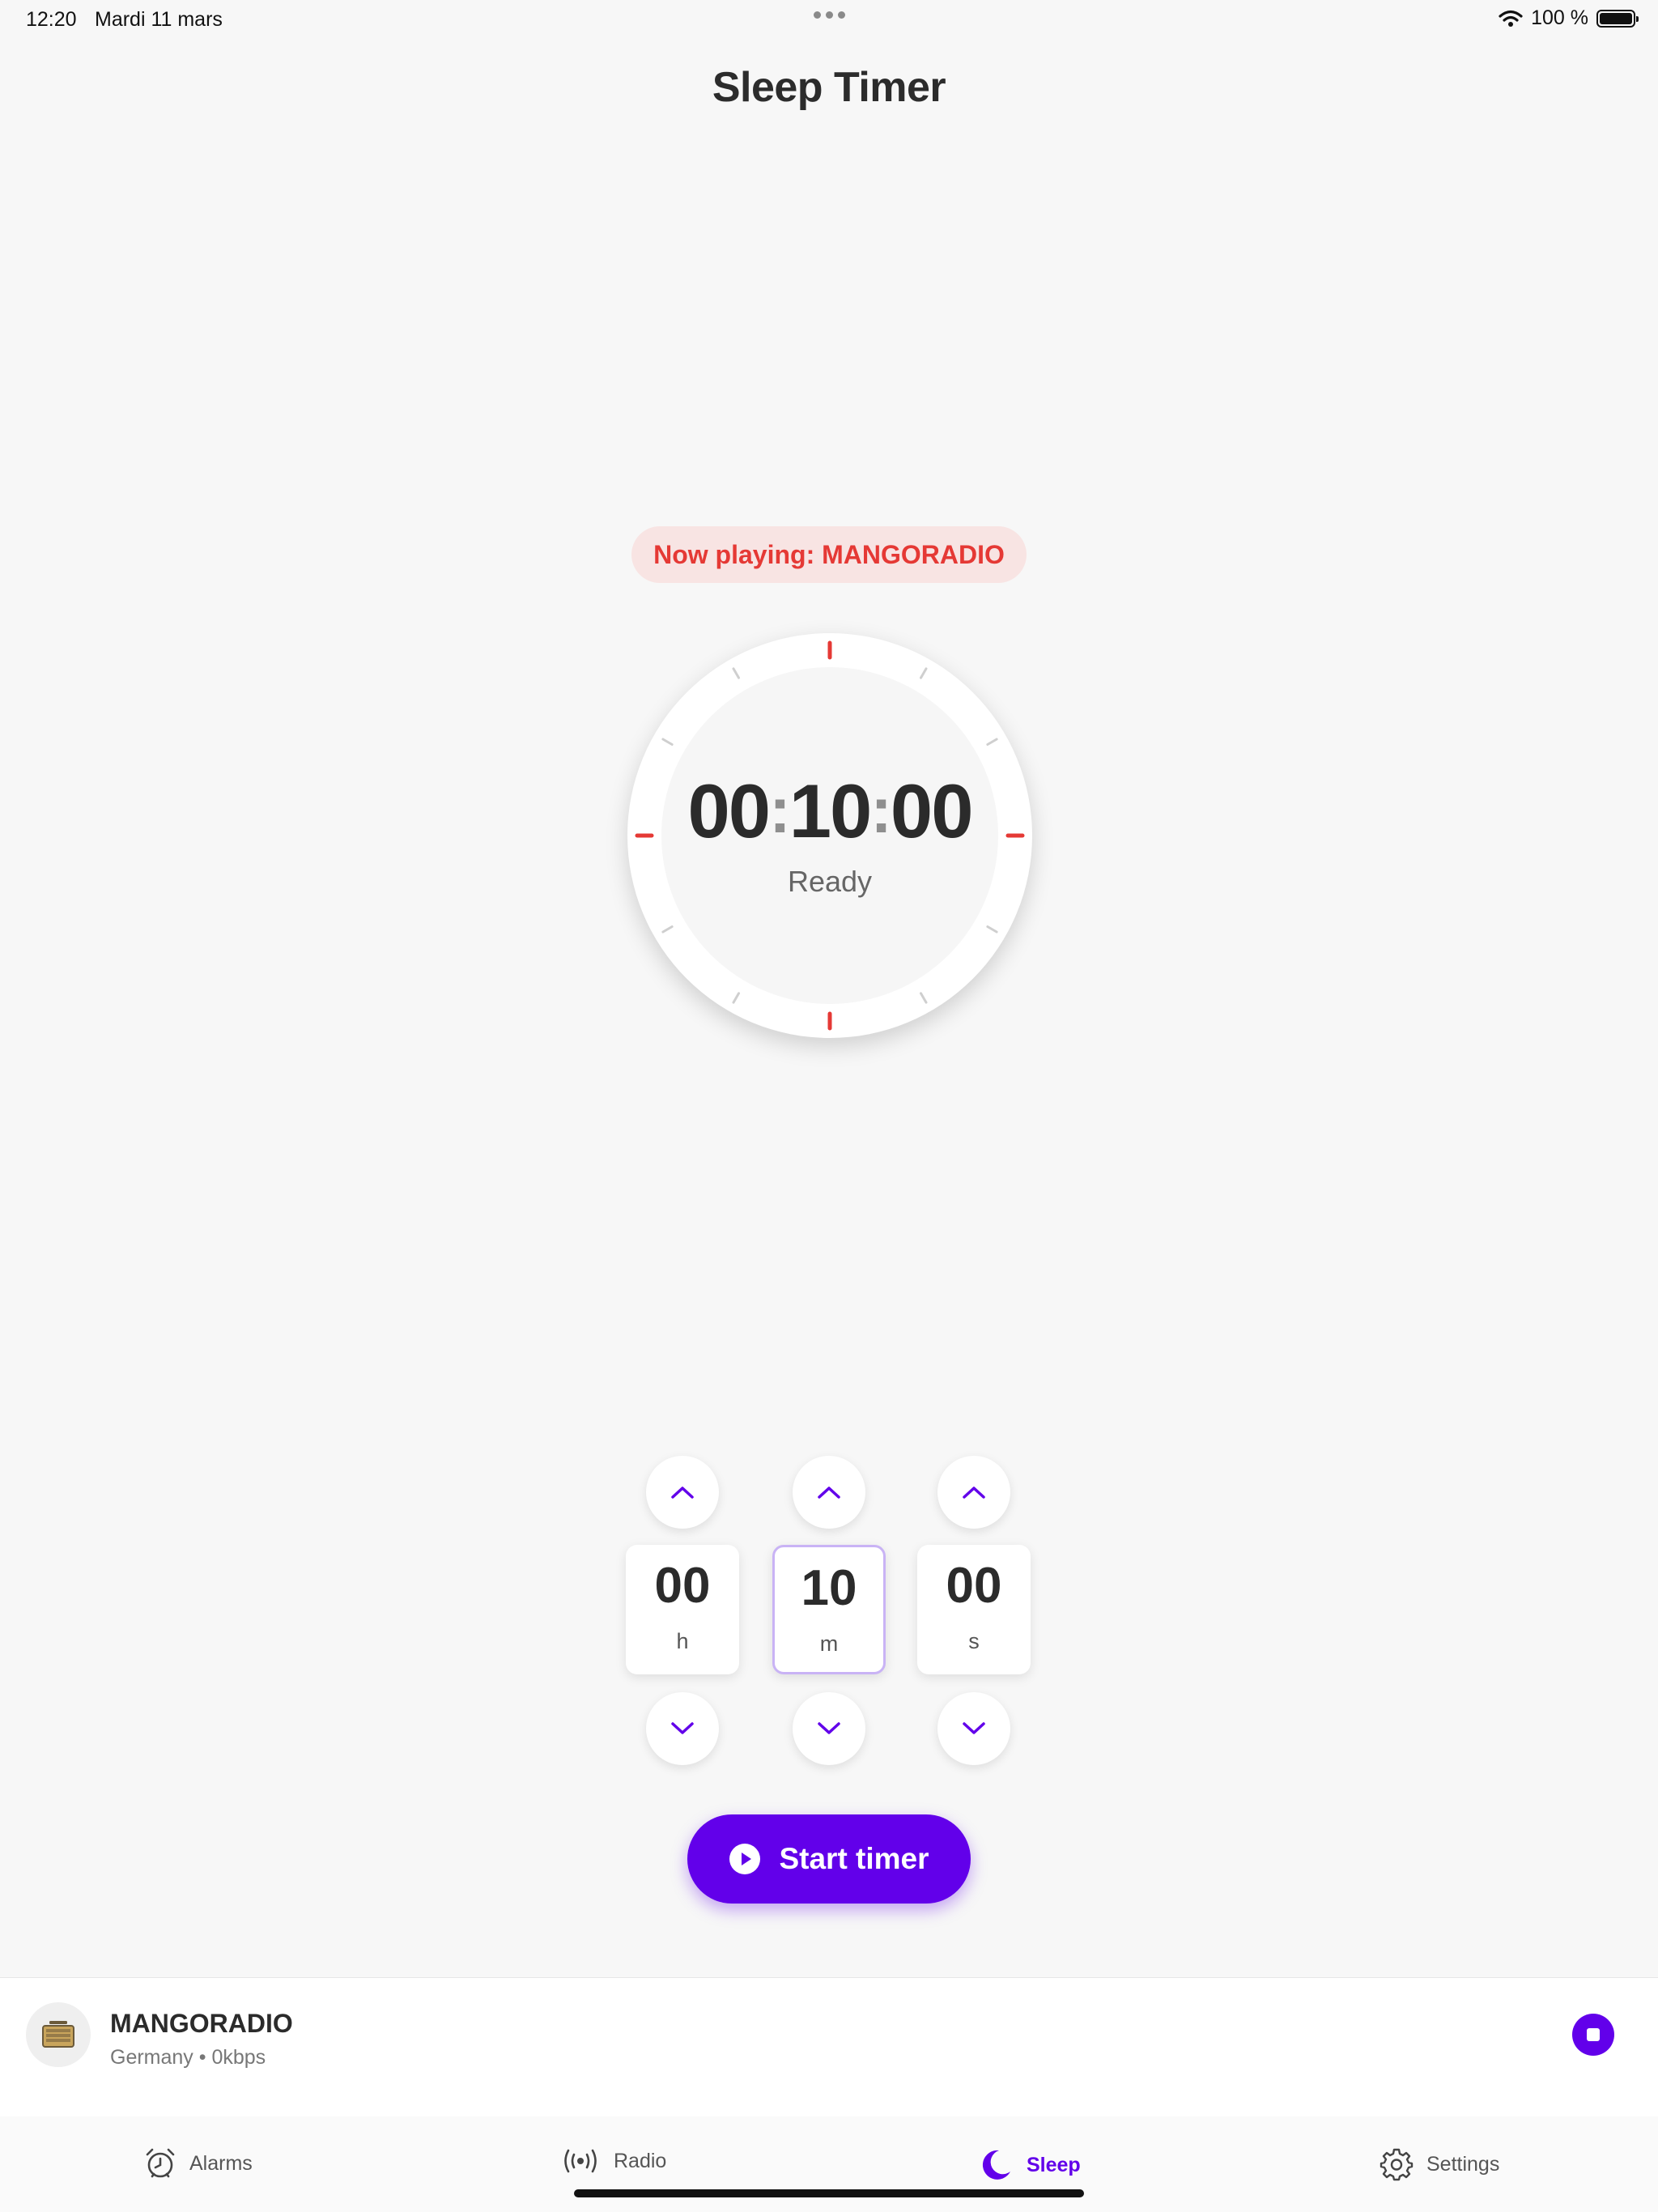 The width and height of the screenshot is (1658, 2212). Describe the element at coordinates (682, 1641) in the screenshot. I see `hours-unit-label: h` at that location.